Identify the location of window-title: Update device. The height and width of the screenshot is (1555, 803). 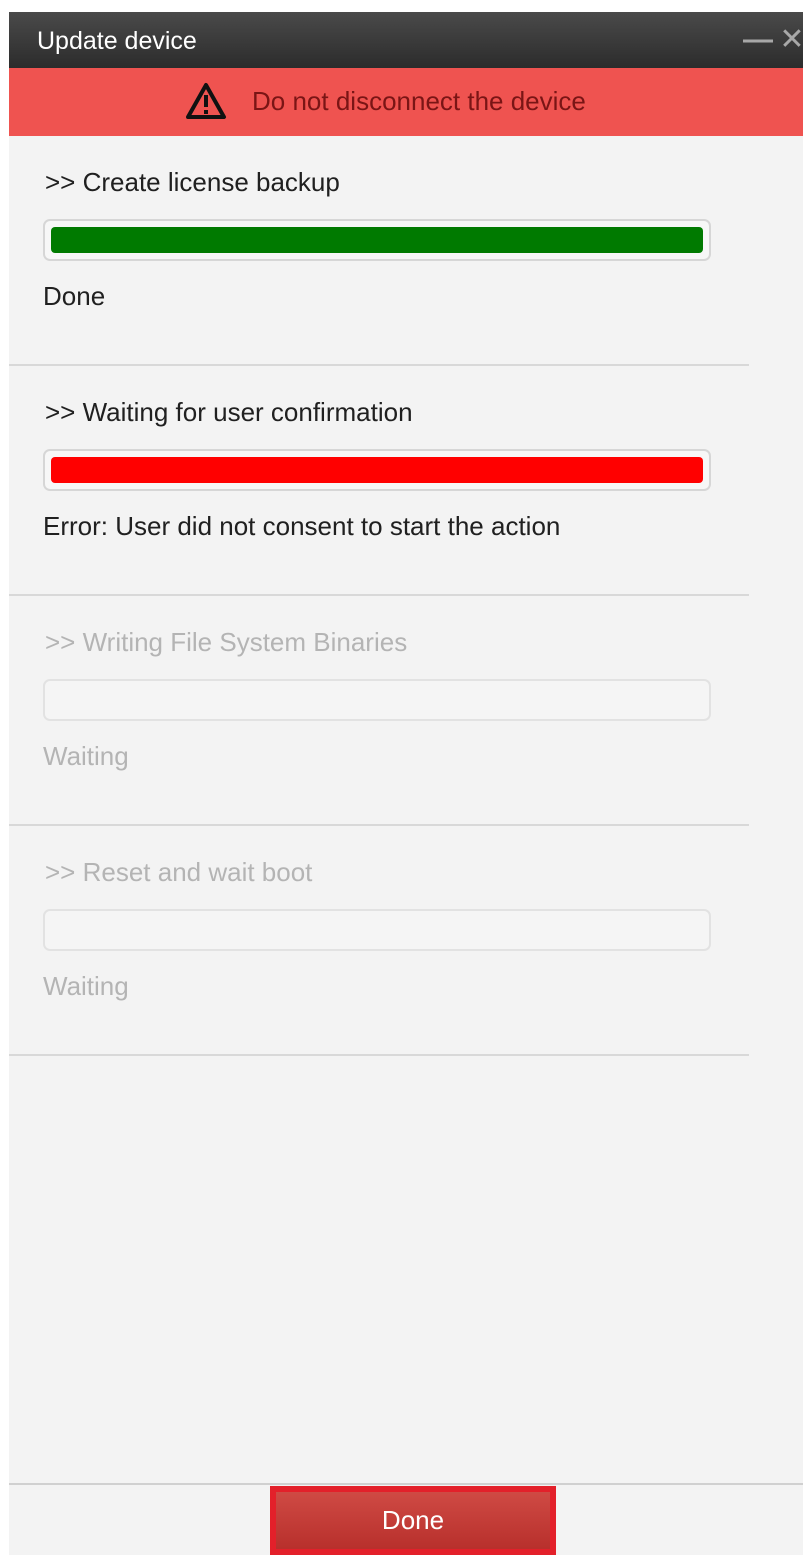
(117, 41).